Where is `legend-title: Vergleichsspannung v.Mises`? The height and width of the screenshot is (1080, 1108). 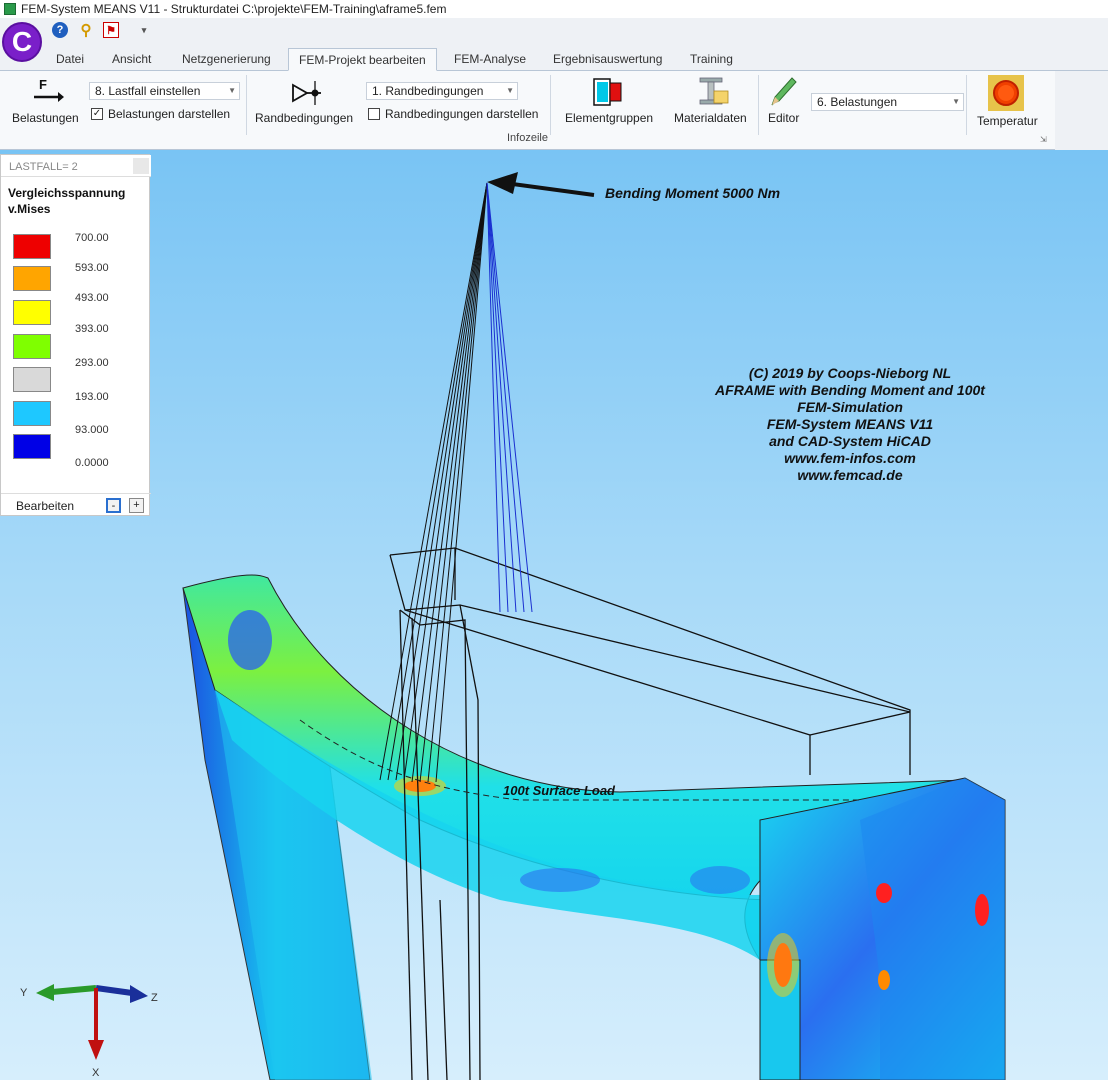 legend-title: Vergleichsspannung v.Mises is located at coordinates (66, 201).